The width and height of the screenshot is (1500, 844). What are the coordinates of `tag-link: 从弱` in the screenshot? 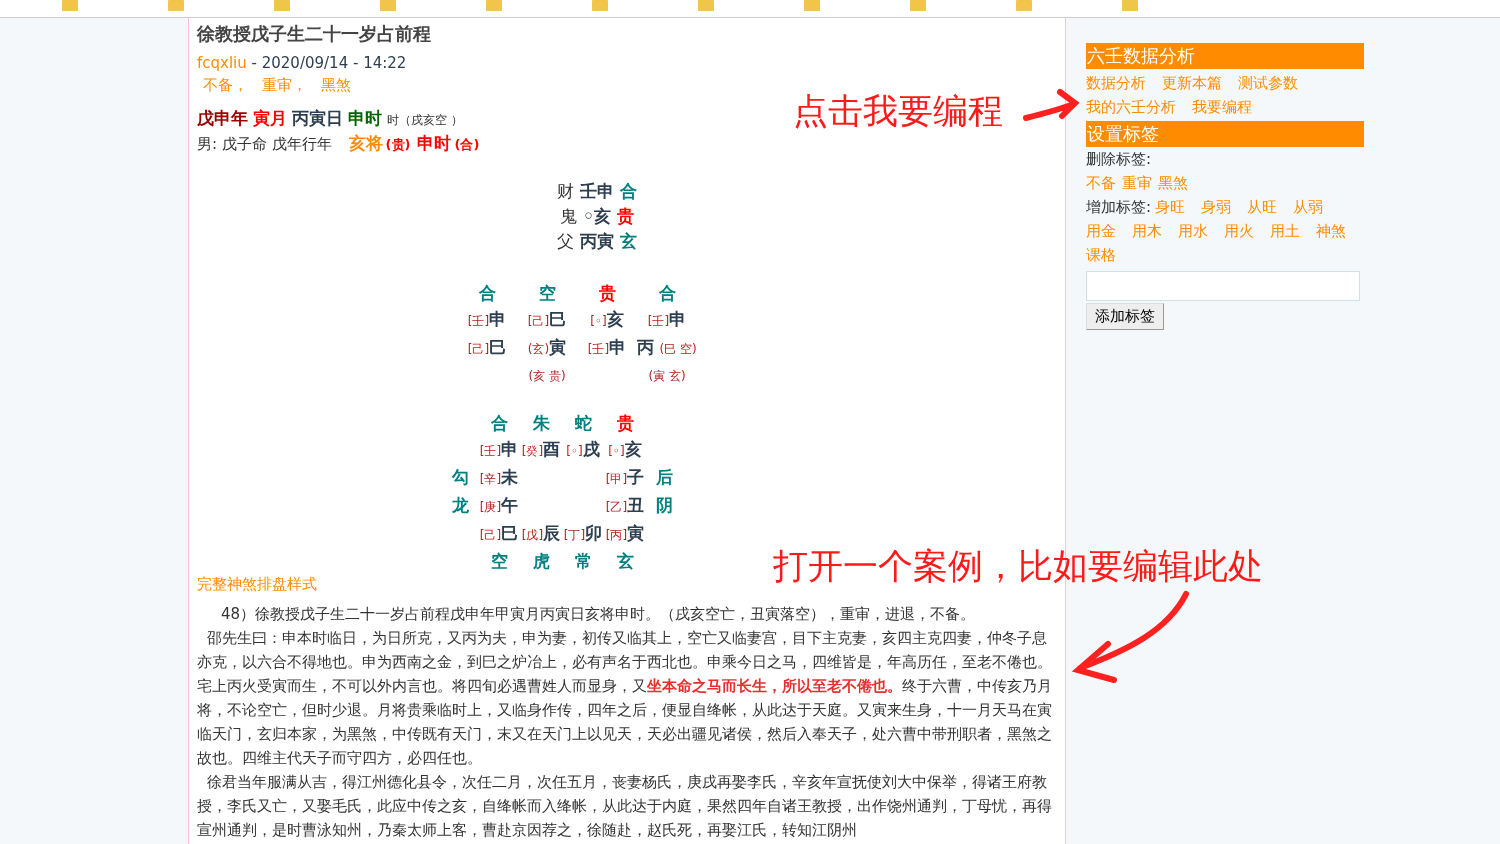 It's located at (1308, 207).